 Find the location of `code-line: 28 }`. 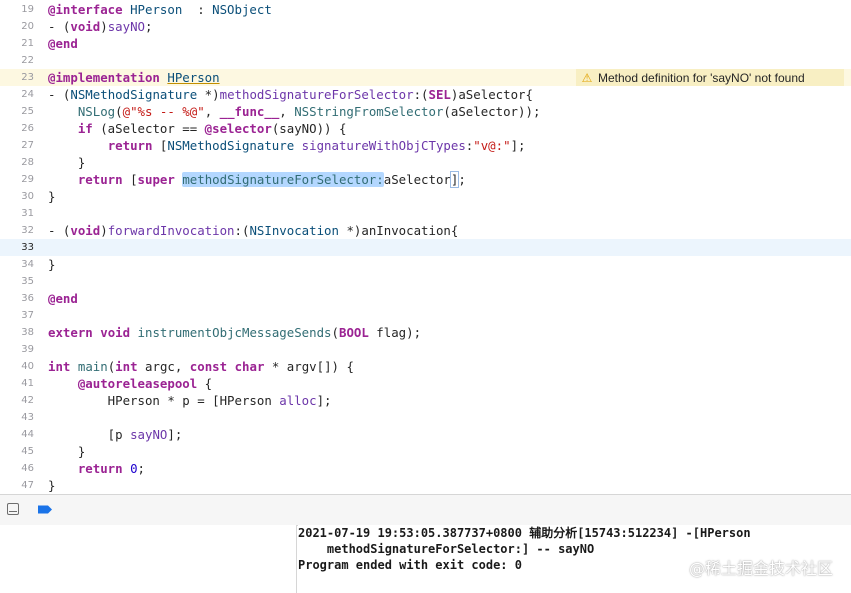

code-line: 28 } is located at coordinates (425, 162).